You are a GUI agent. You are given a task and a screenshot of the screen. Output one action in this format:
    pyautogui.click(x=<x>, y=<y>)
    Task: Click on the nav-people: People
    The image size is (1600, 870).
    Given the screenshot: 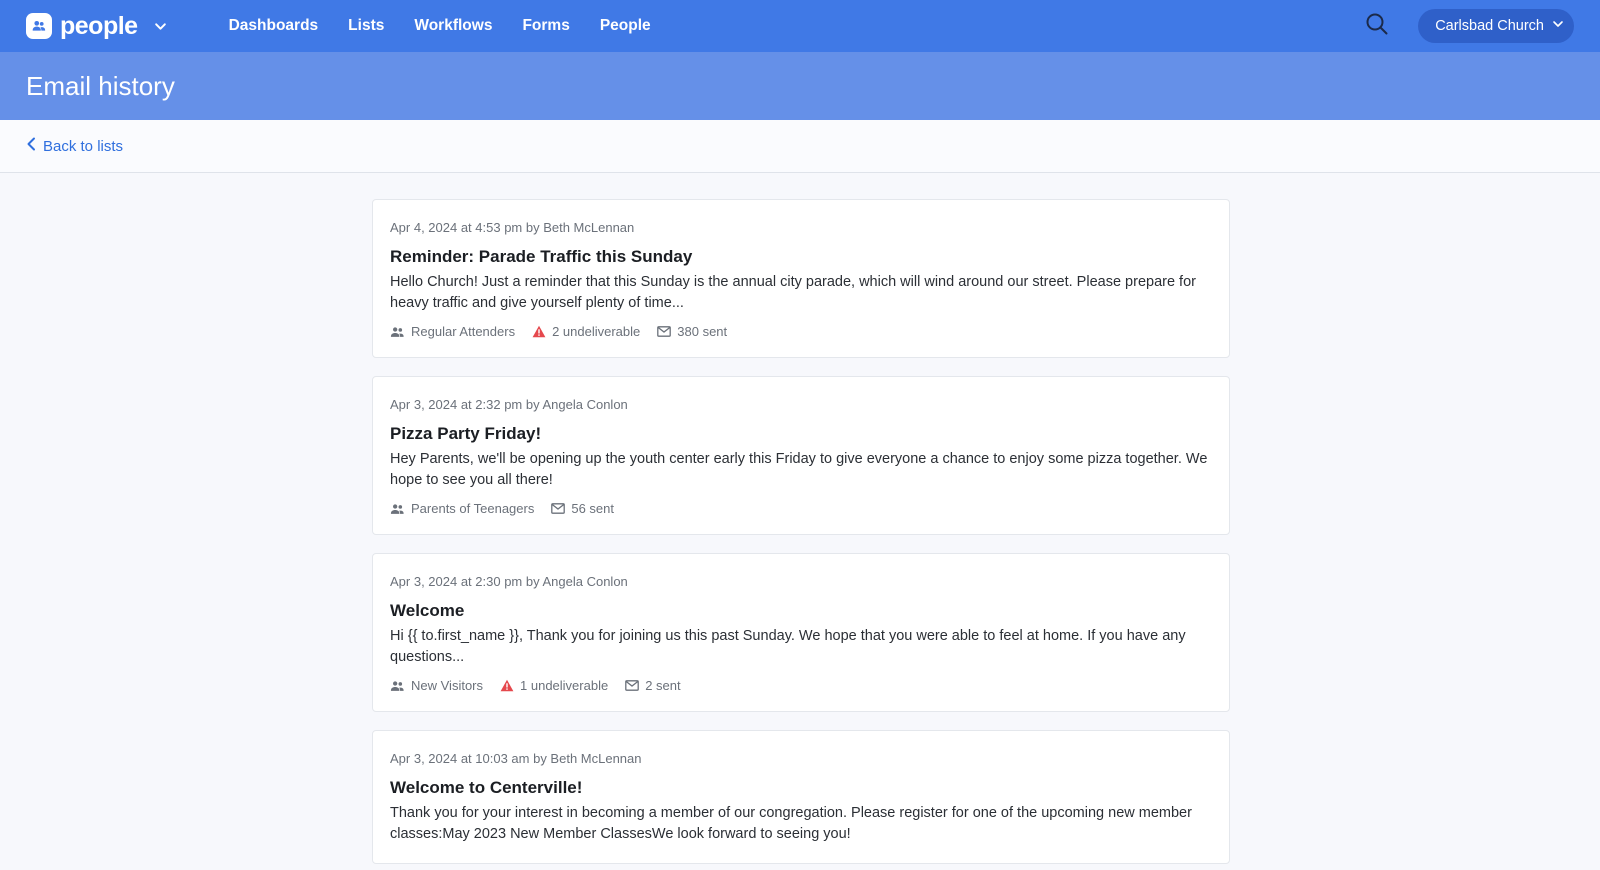 What is the action you would take?
    pyautogui.click(x=625, y=26)
    